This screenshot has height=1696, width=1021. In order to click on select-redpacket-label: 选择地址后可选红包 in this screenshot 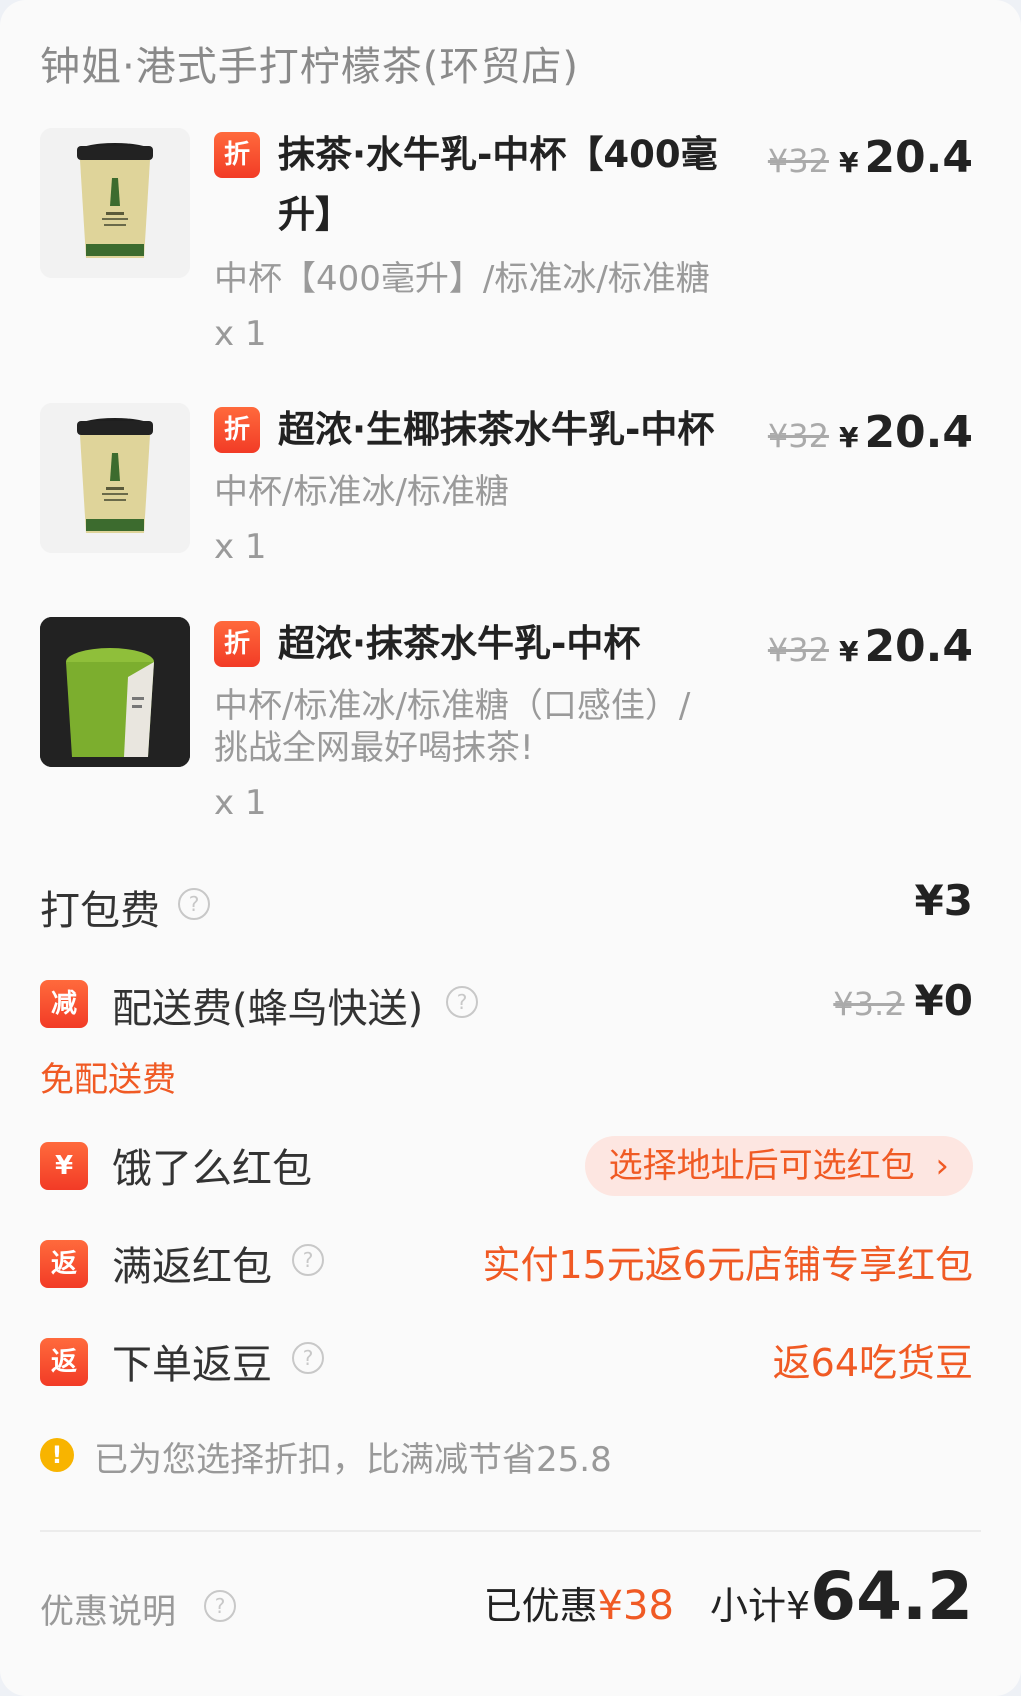, I will do `click(761, 1166)`.